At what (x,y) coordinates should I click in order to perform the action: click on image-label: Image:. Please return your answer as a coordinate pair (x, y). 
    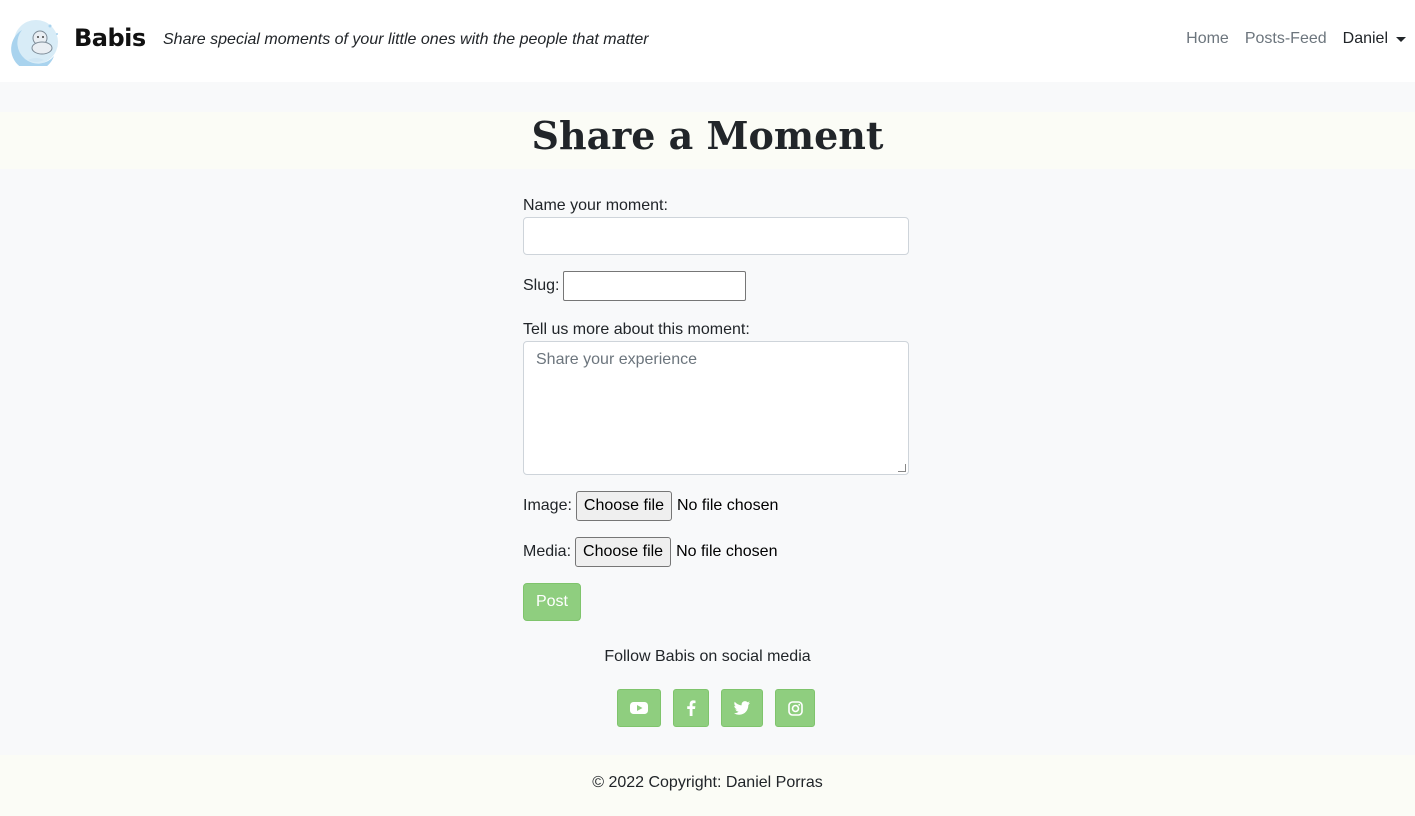
    Looking at the image, I should click on (547, 505).